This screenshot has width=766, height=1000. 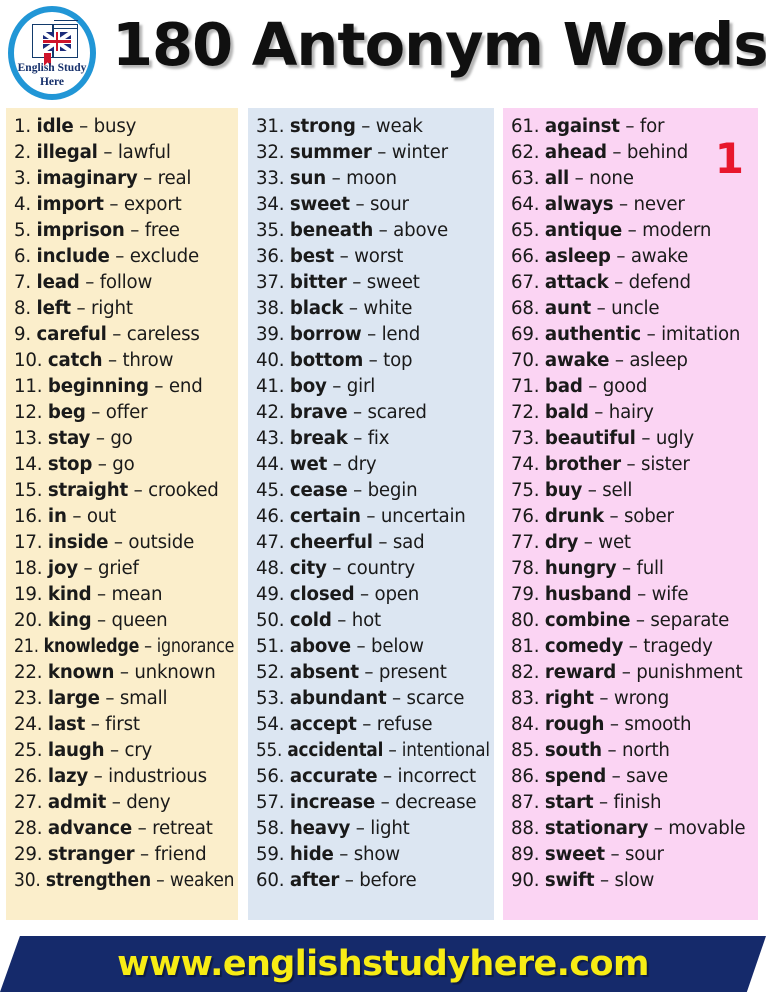 I want to click on antonym-entry: 20. king – queen, so click(x=124, y=621).